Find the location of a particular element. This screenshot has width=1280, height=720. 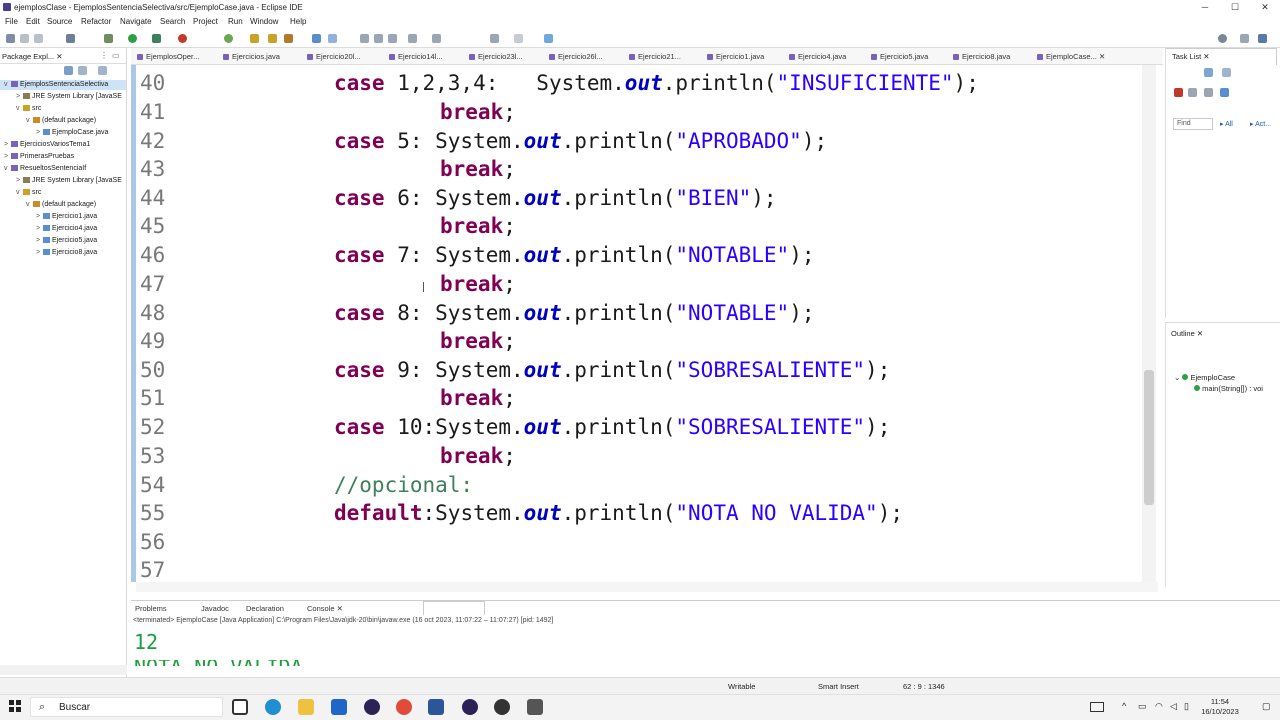

block-select-icon is located at coordinates (378, 38).